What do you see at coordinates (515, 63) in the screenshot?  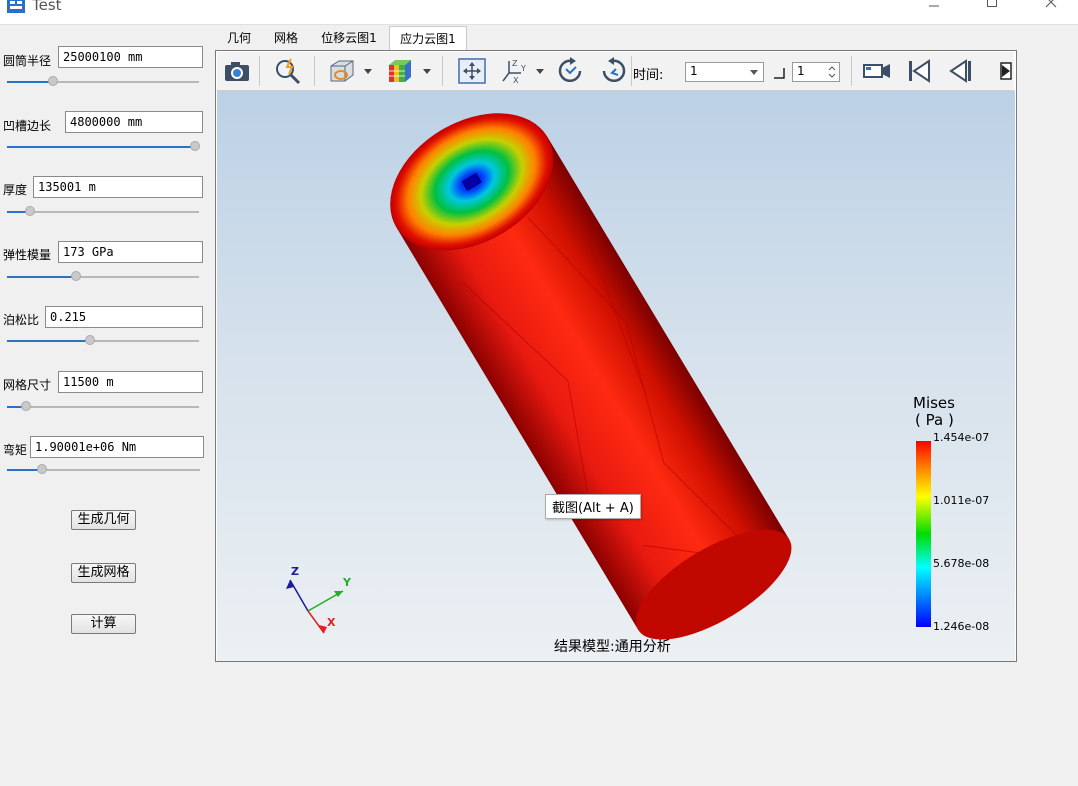 I see `svg-text: Z` at bounding box center [515, 63].